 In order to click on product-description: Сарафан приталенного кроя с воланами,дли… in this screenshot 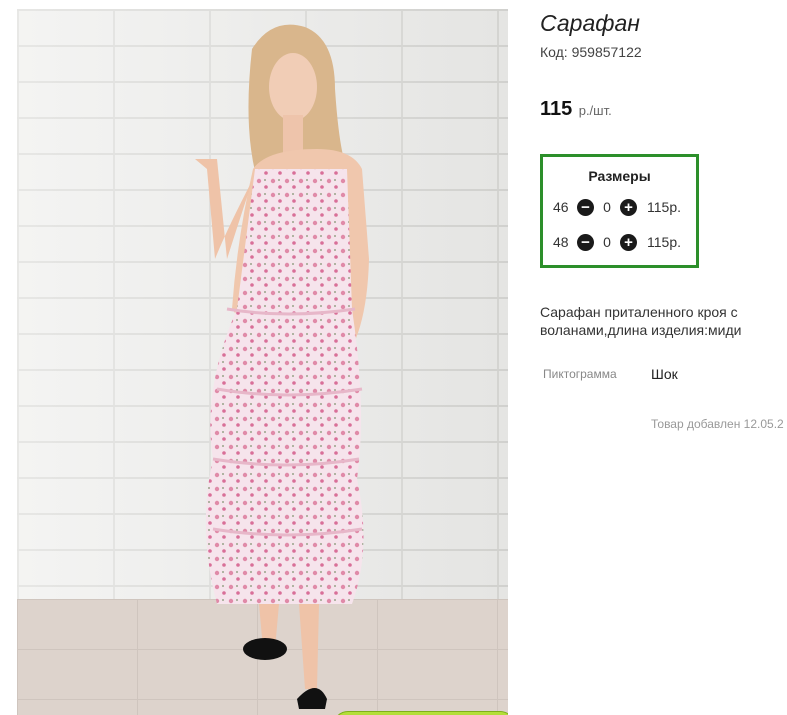, I will do `click(641, 321)`.